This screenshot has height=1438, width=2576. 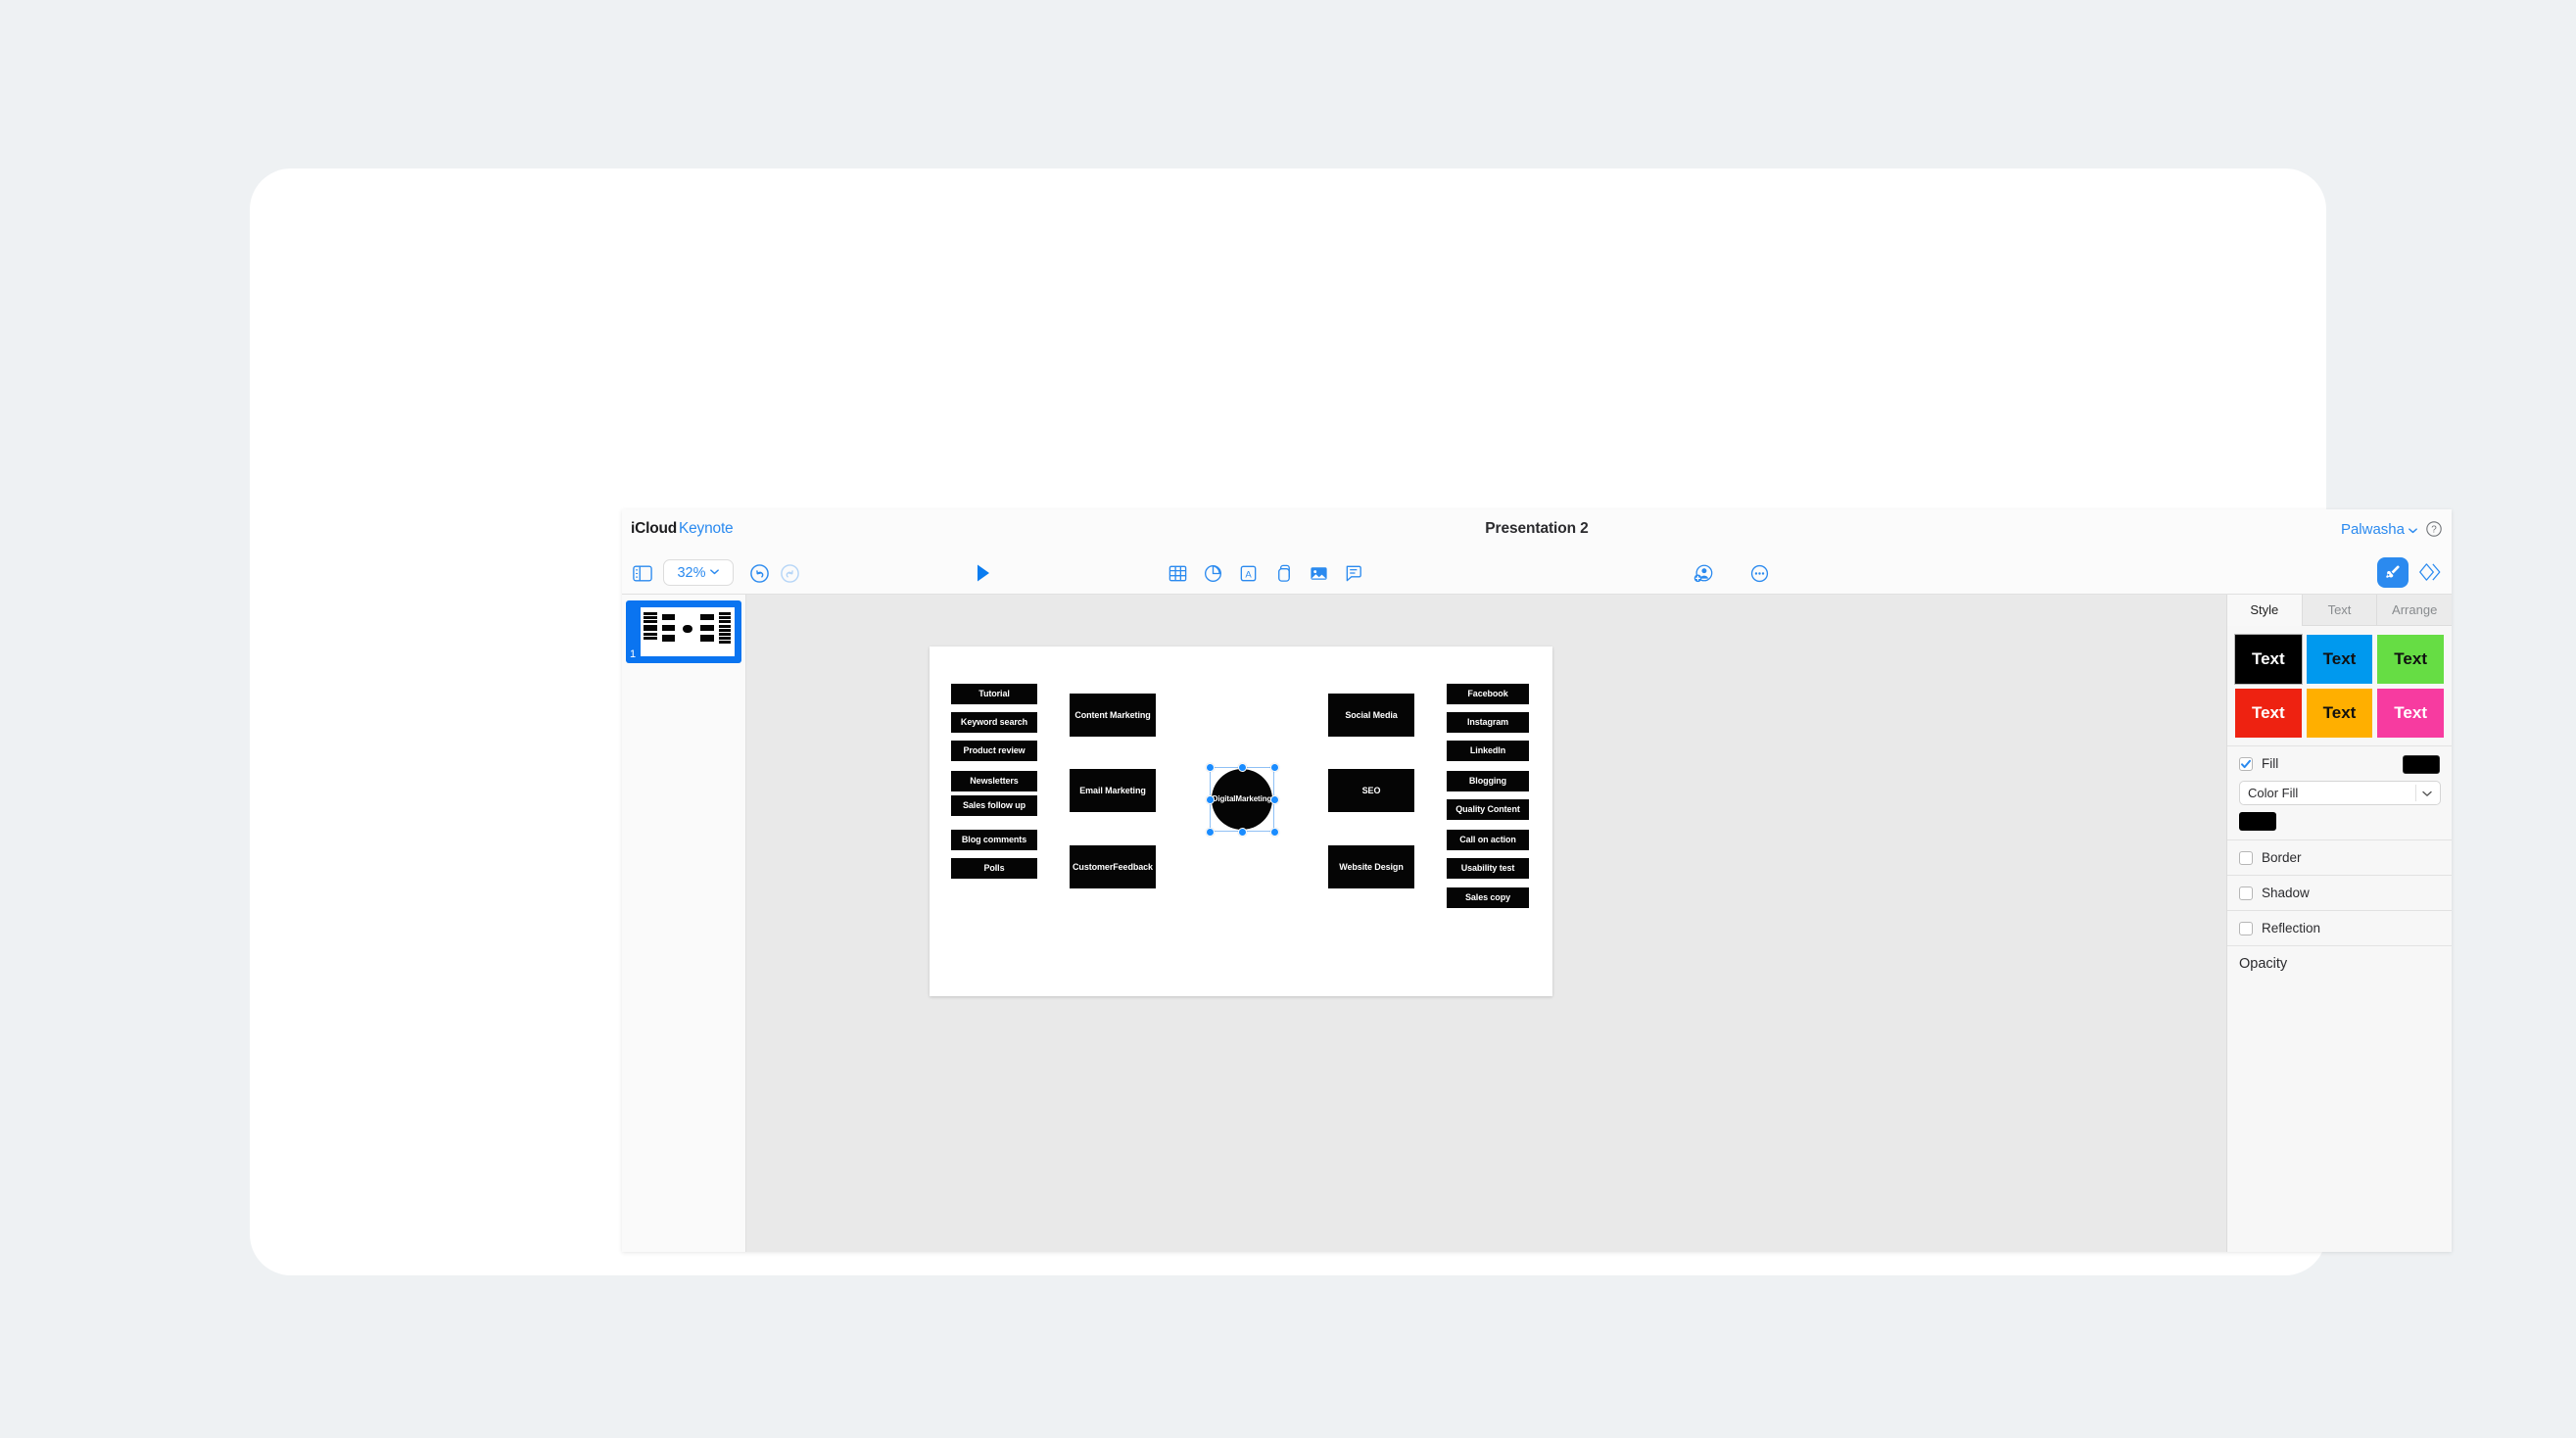 What do you see at coordinates (2340, 793) in the screenshot?
I see `fill-type-dropdown: Color Fill` at bounding box center [2340, 793].